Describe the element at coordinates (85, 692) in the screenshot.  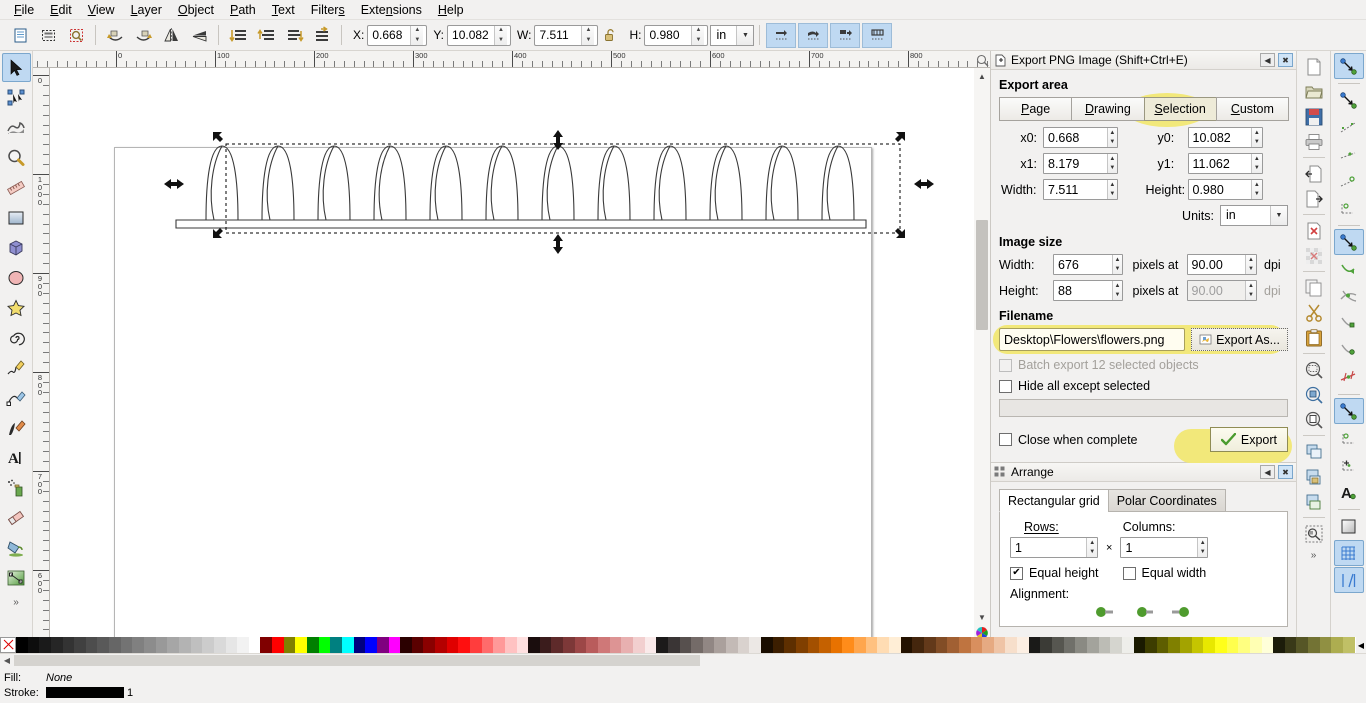
I see `stroke-color-swatch` at that location.